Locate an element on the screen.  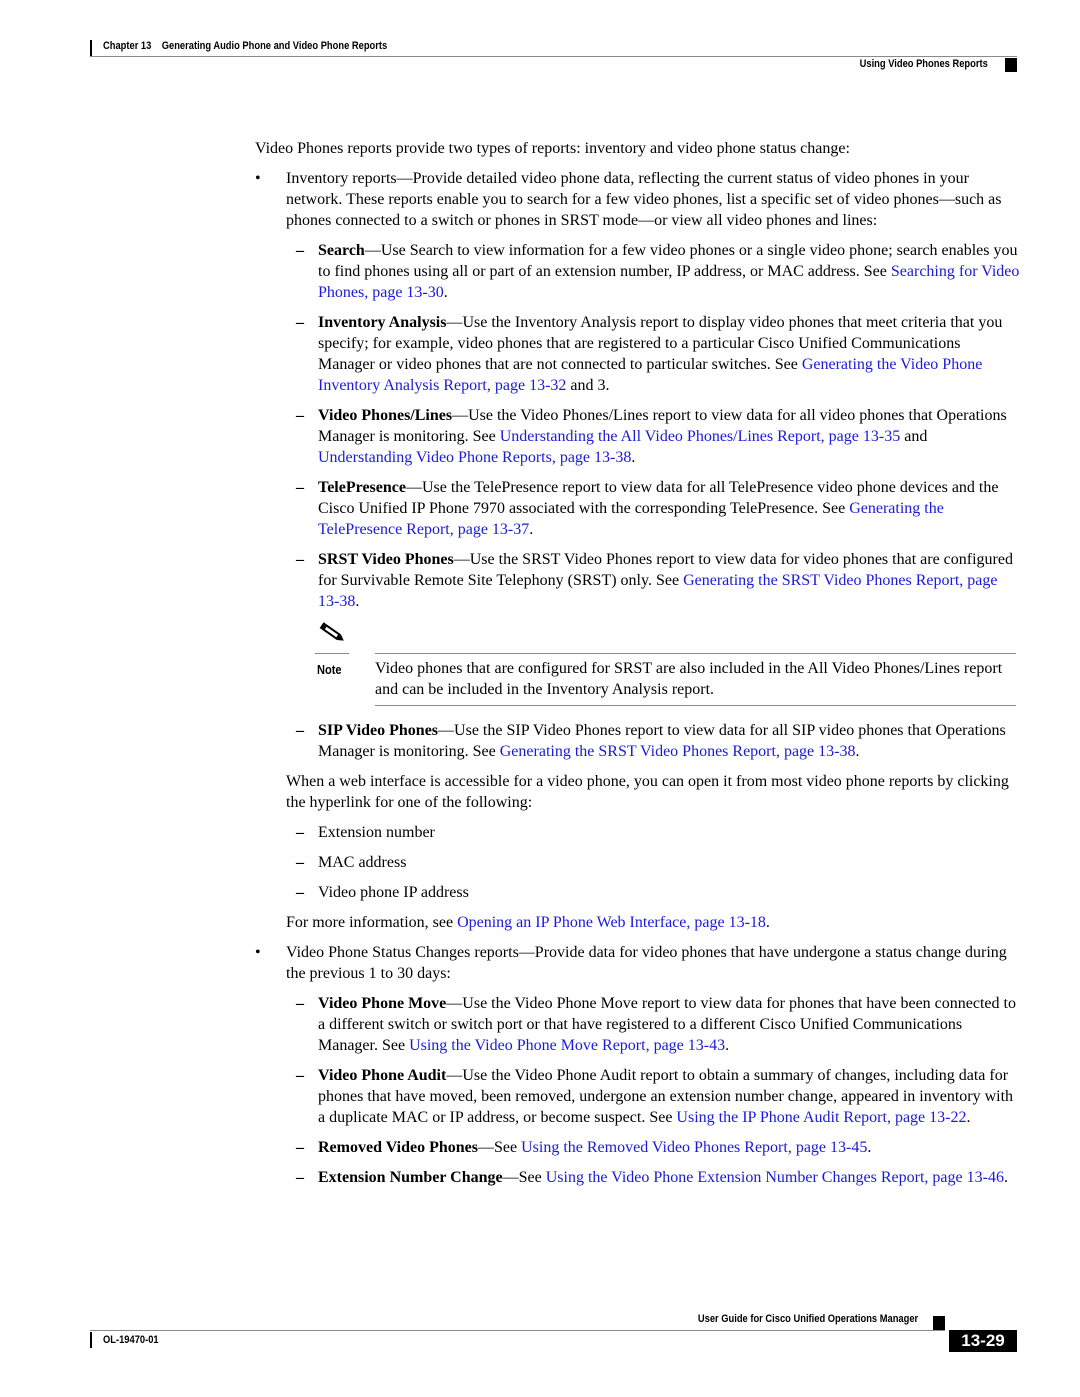
note-label: Note is located at coordinates (329, 669).